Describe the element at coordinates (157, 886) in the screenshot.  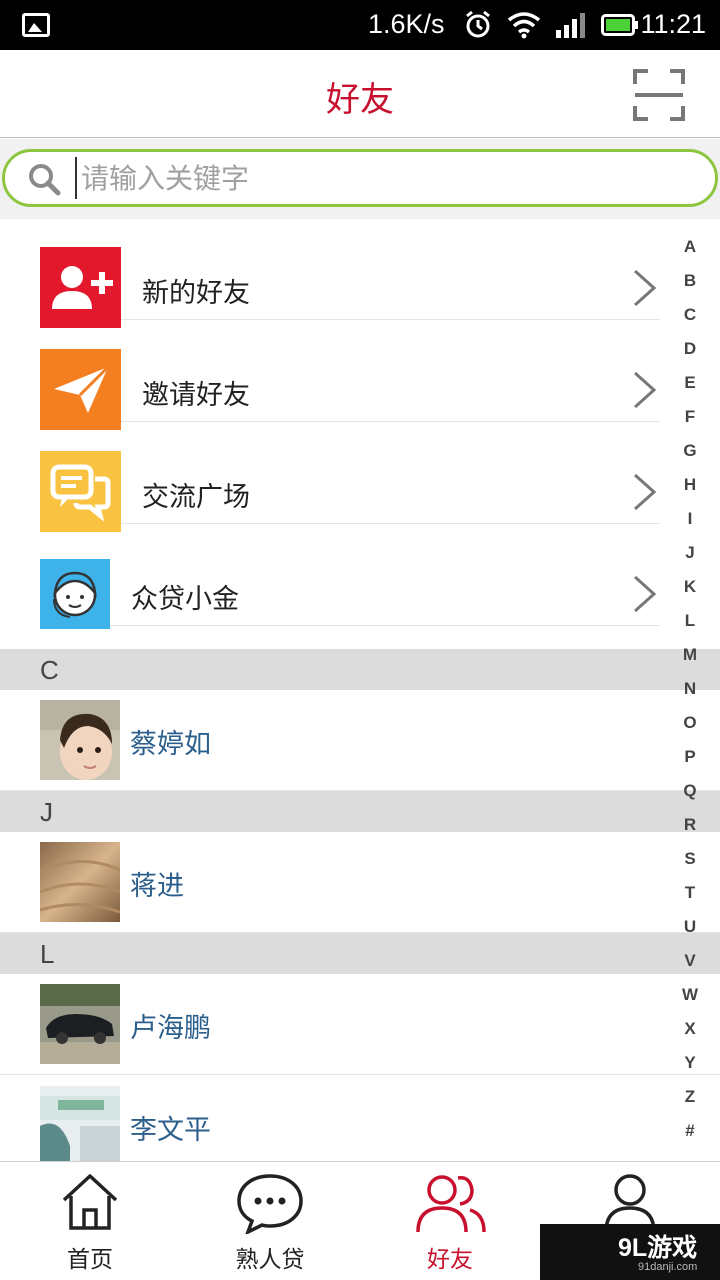
I see `contact-name: 蒋进` at that location.